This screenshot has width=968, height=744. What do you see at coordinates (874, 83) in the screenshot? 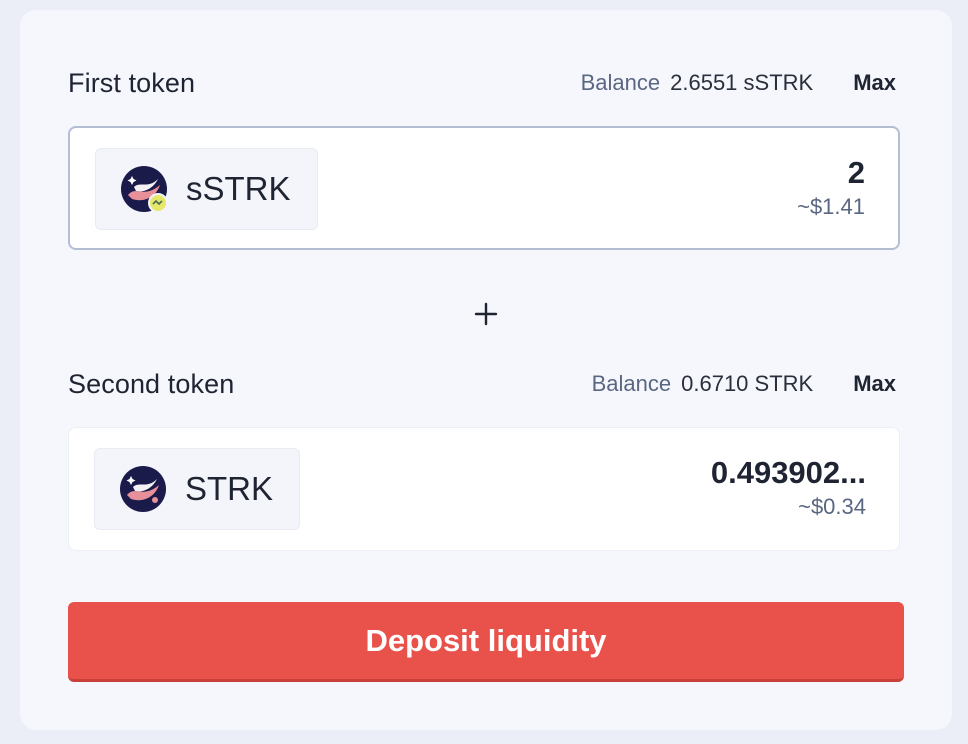
I see `first-max-button: Max` at bounding box center [874, 83].